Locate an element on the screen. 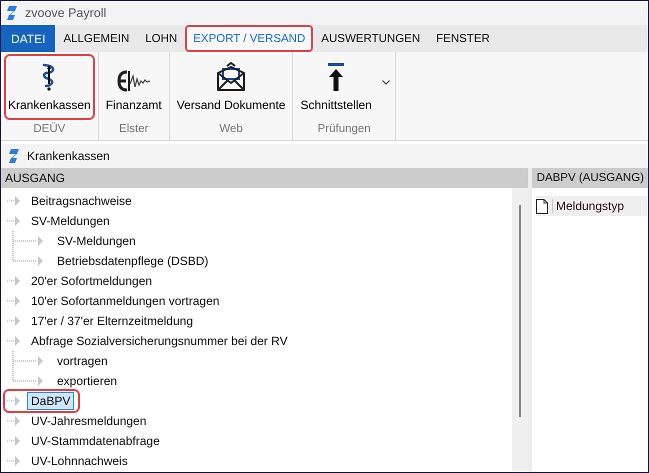  ribbon-button: Finanzamt is located at coordinates (134, 87).